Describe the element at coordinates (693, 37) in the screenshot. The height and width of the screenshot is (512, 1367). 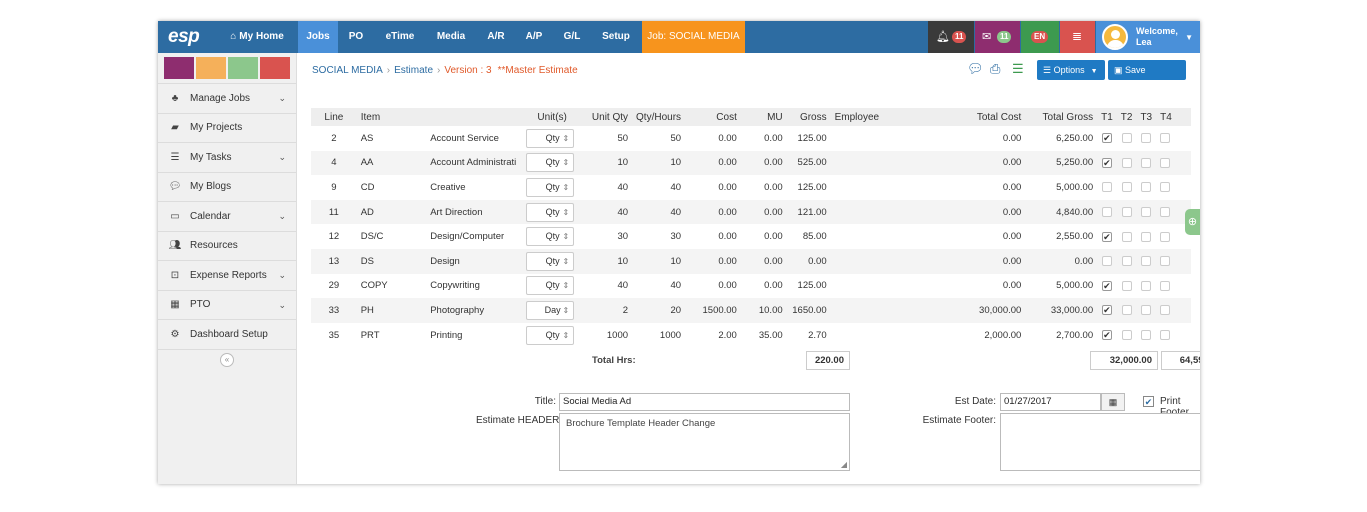
I see `job-social-media-tab: Job: SOCIAL MEDIA` at that location.